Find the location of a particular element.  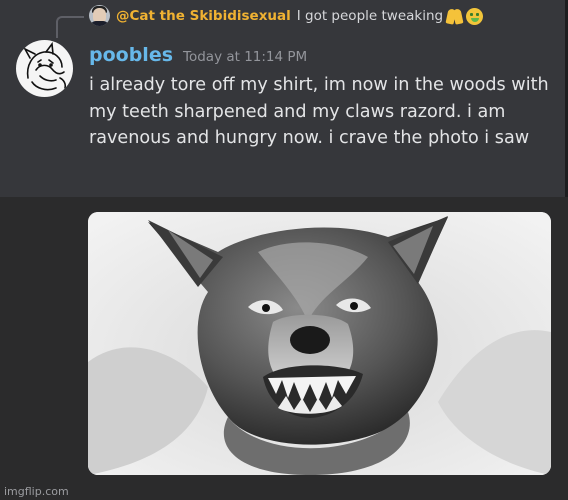

avatar is located at coordinates (44, 68).